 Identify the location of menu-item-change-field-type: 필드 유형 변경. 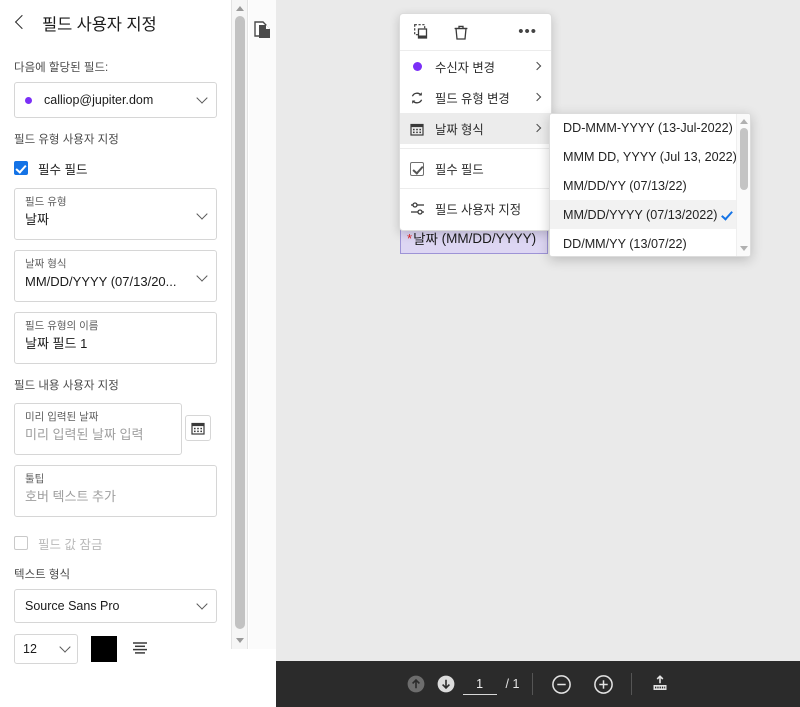
(475, 97).